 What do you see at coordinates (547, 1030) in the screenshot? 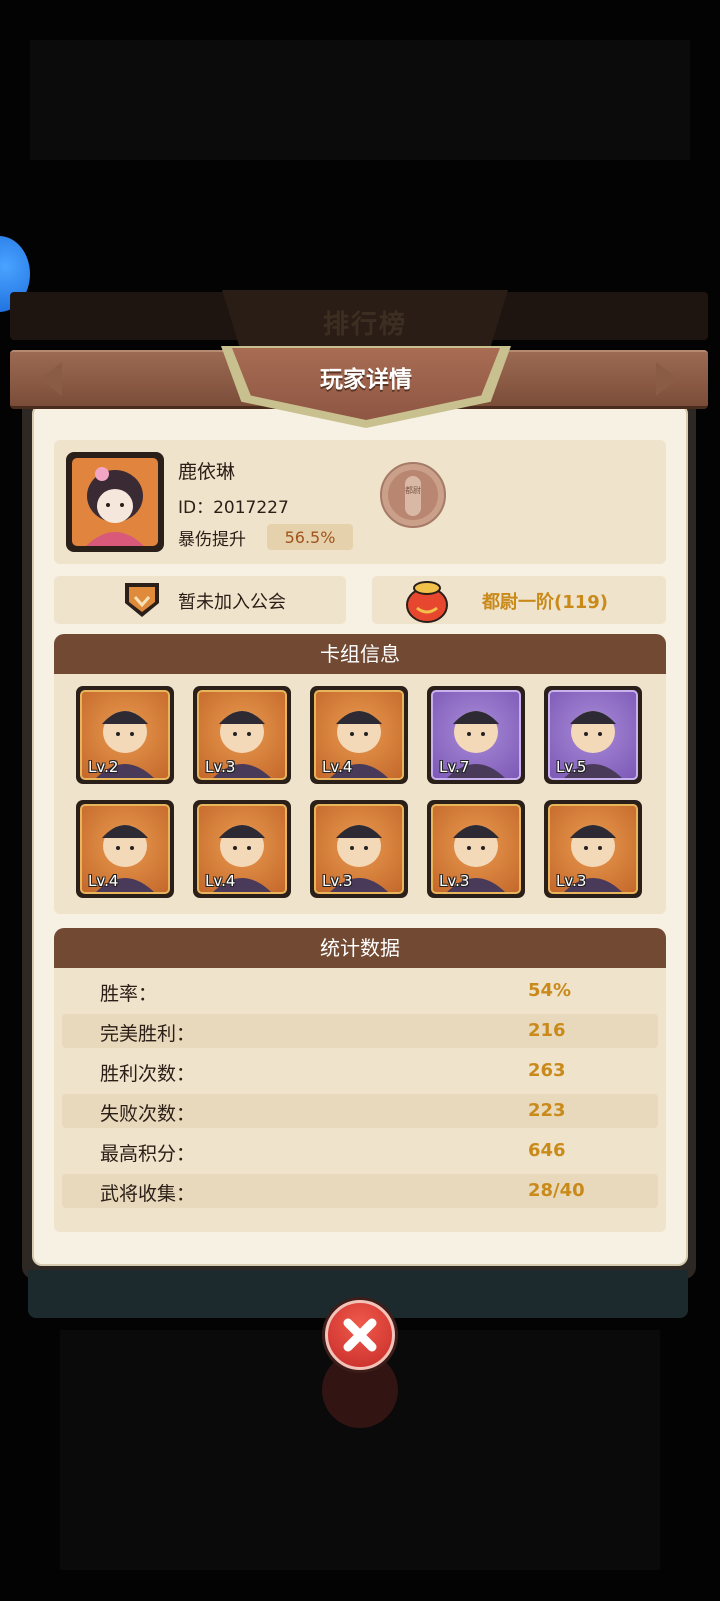
I see `stat-value: 216` at bounding box center [547, 1030].